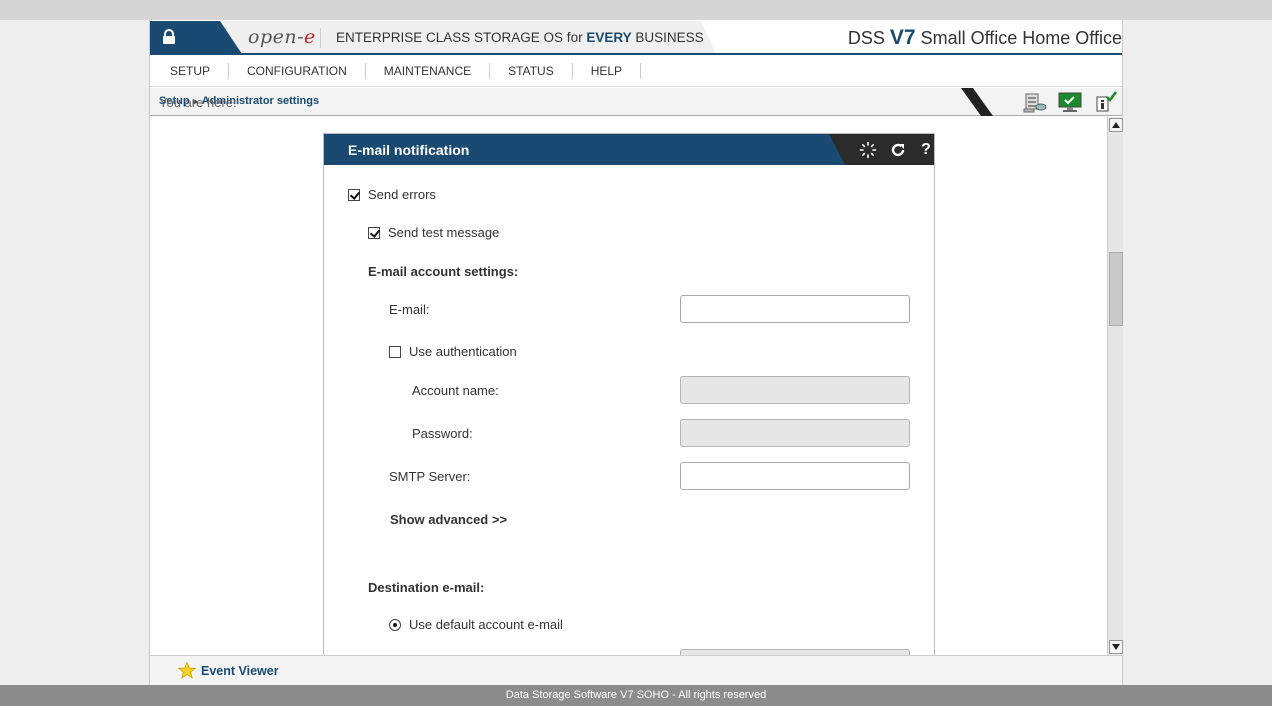  Describe the element at coordinates (868, 150) in the screenshot. I see `refresh-spinner-icon` at that location.